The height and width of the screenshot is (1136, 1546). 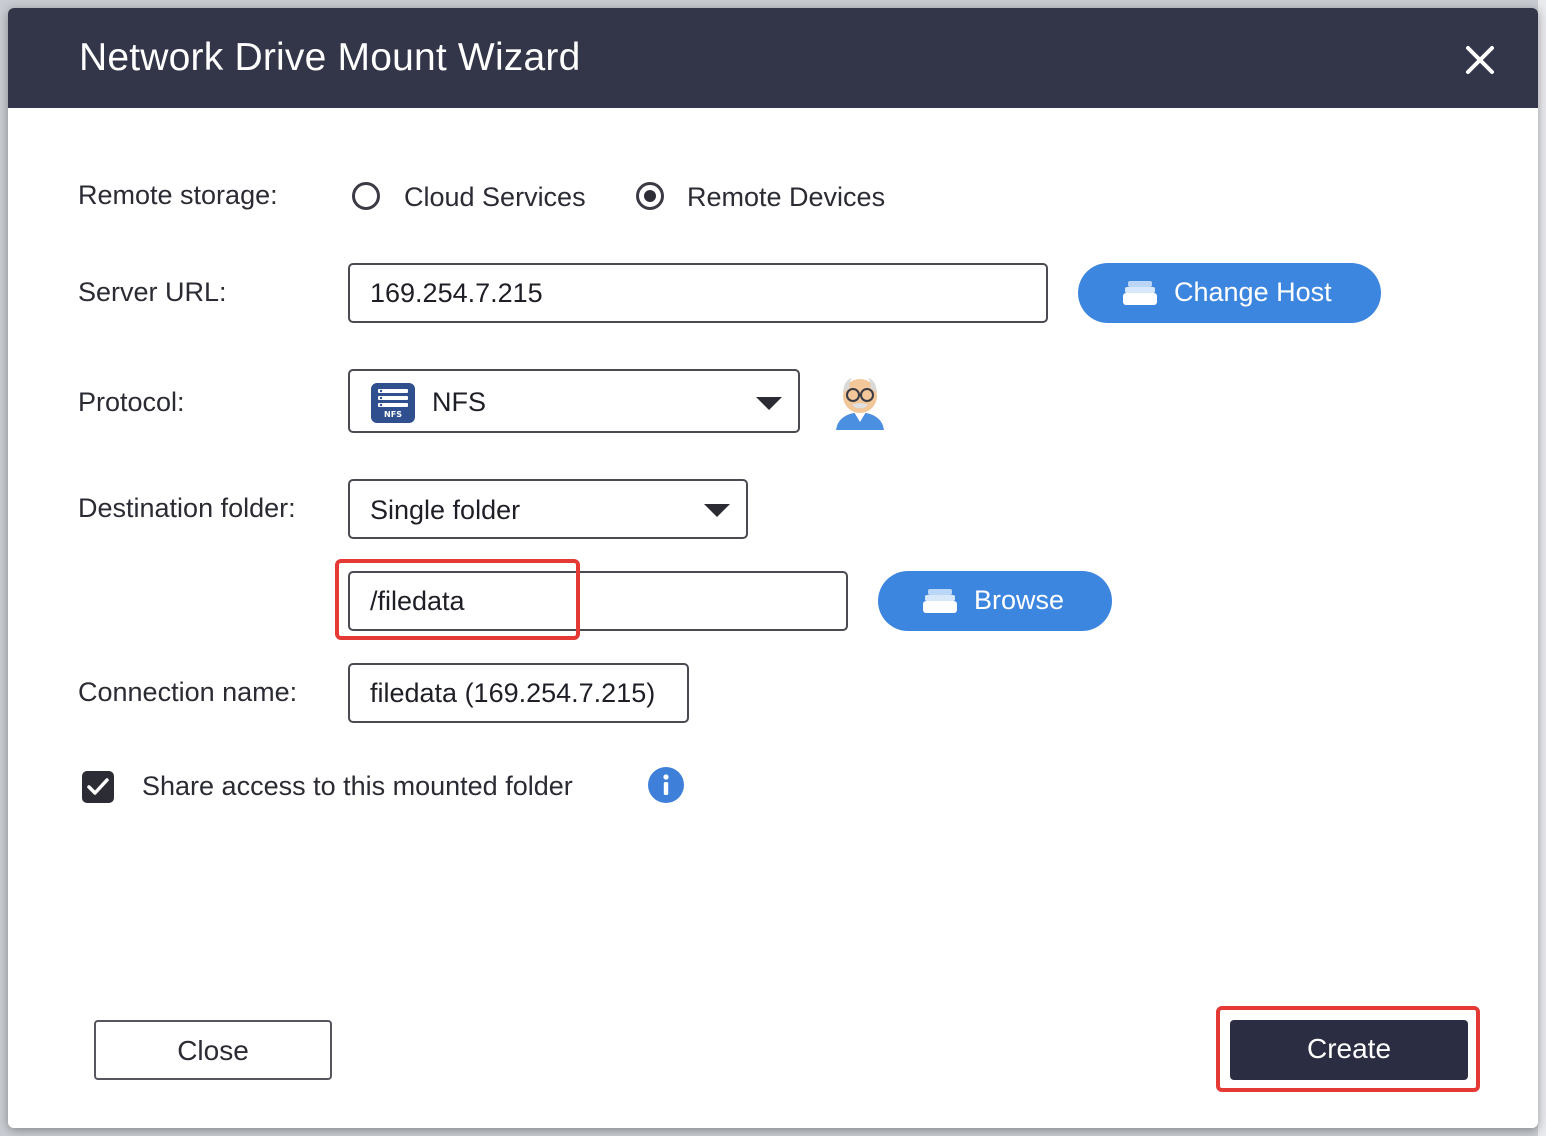 I want to click on close-icon, so click(x=1480, y=60).